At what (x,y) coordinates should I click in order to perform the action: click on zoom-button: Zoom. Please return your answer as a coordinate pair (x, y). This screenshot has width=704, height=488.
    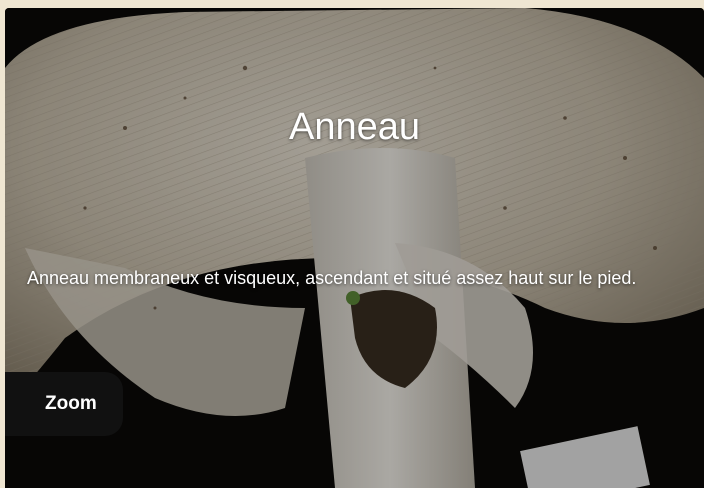
    Looking at the image, I should click on (64, 404).